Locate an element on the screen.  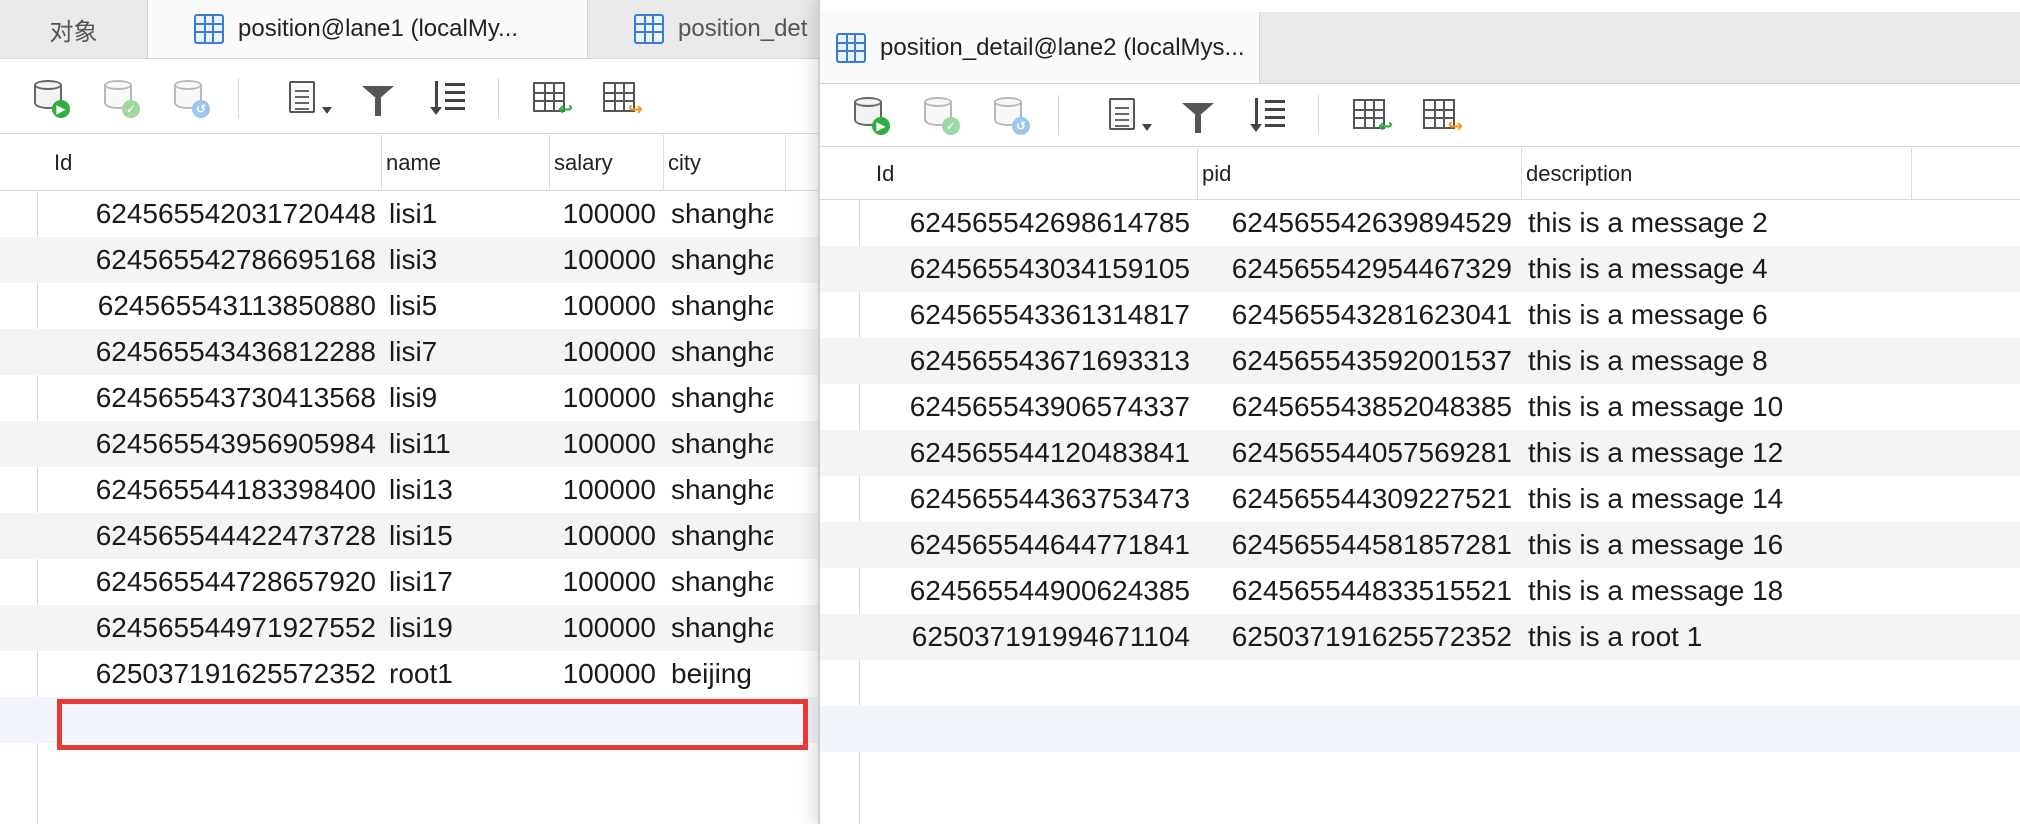
cell-description: this is a message 18 is located at coordinates (1728, 591).